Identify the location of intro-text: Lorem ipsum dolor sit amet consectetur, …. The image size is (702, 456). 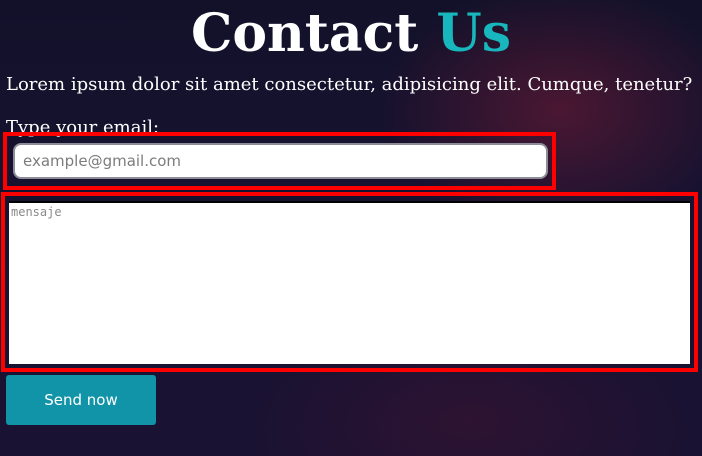
(349, 84).